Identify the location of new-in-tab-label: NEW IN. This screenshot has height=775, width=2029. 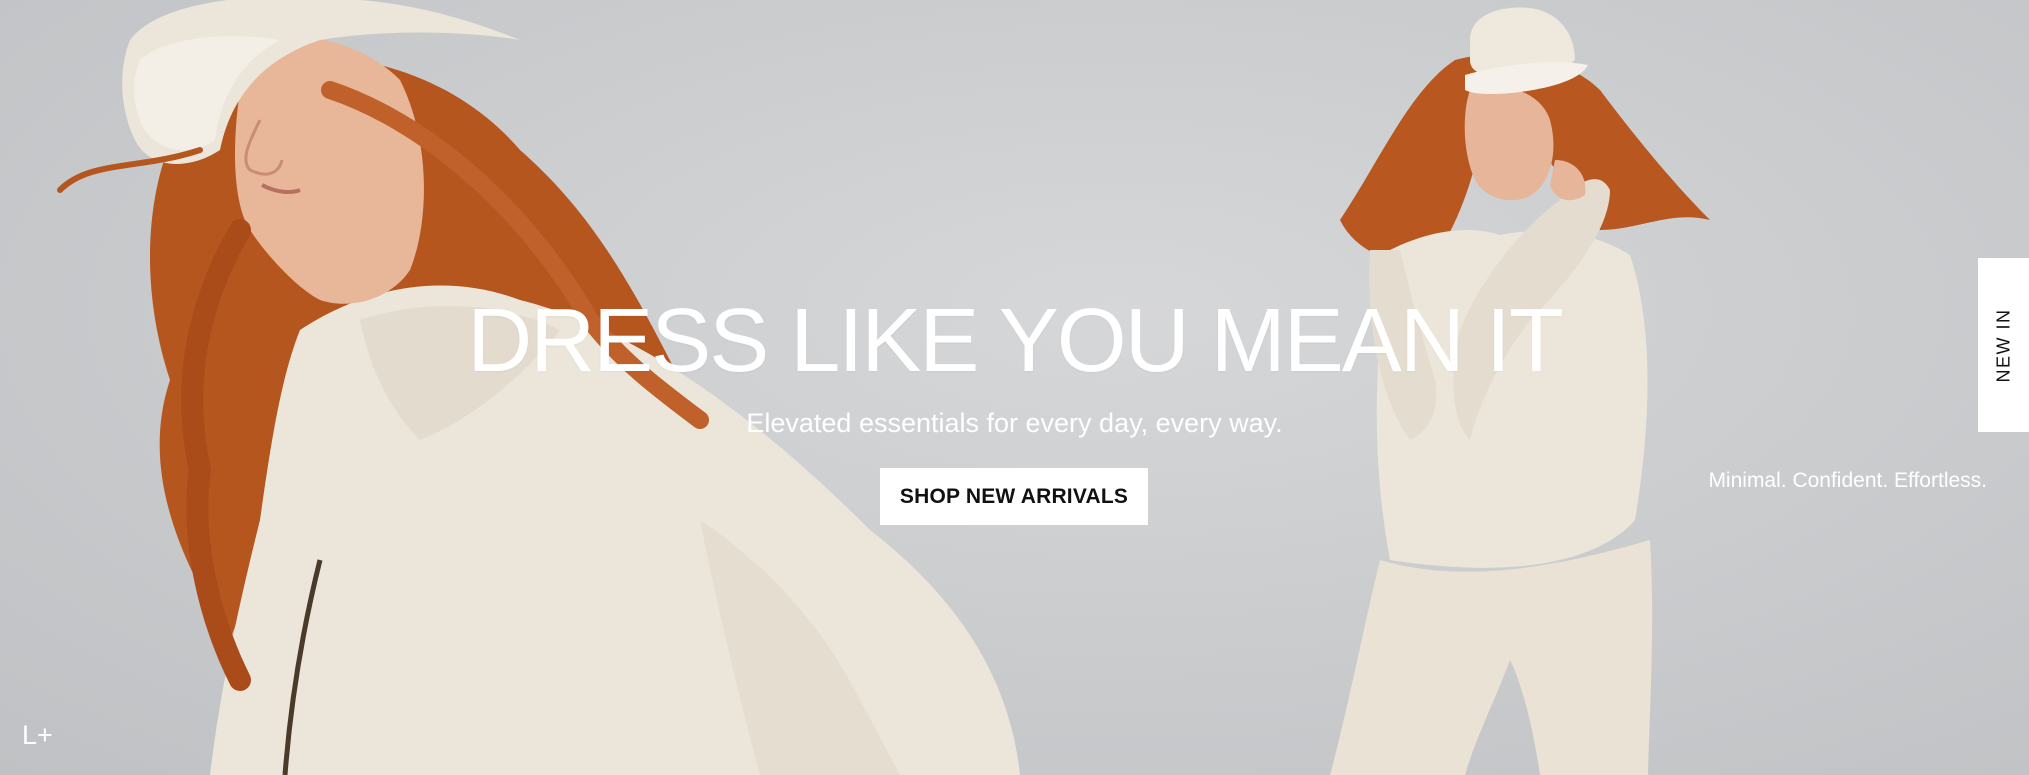
(2003, 345).